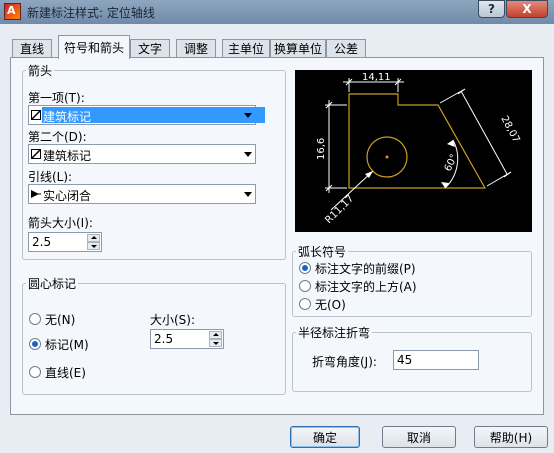  What do you see at coordinates (60, 223) in the screenshot?
I see `arrow-size-label: 箭头大小(I):` at bounding box center [60, 223].